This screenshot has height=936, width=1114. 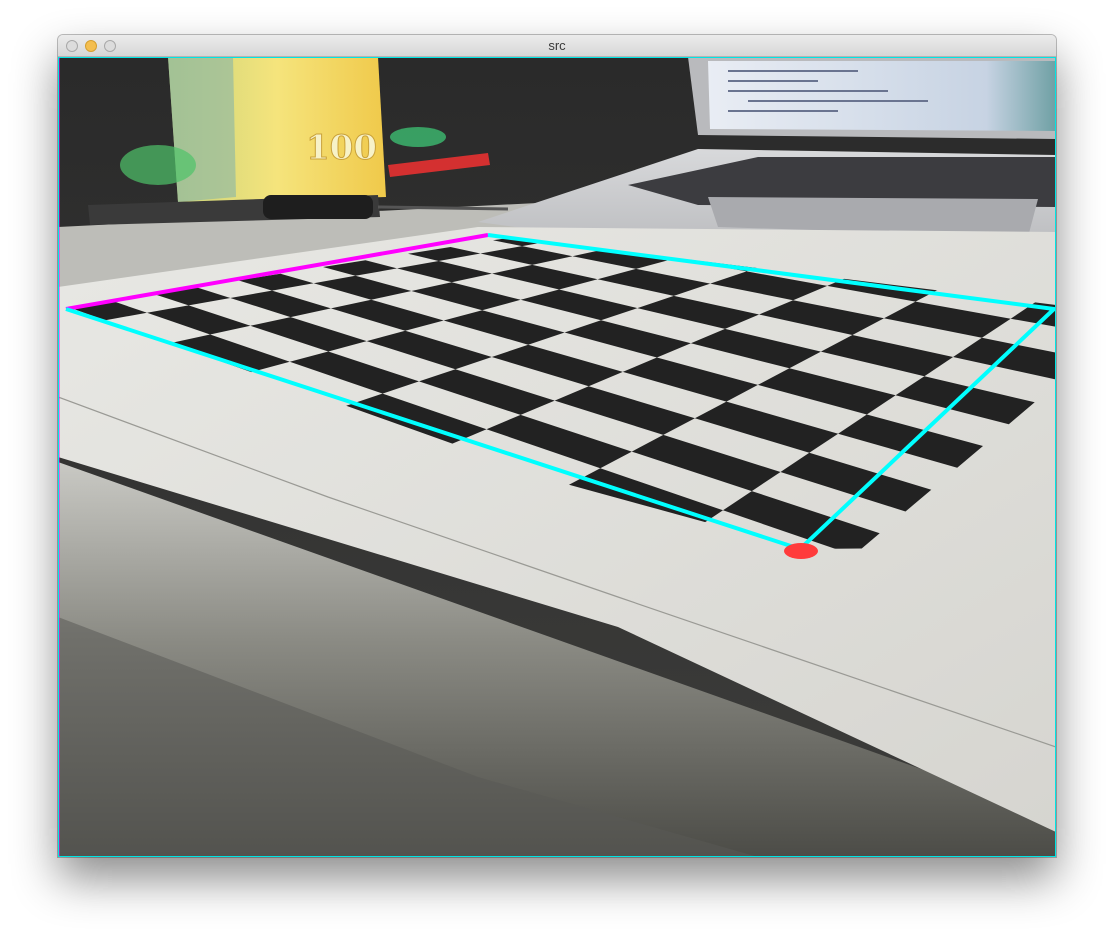 What do you see at coordinates (158, 165) in the screenshot?
I see `green-object` at bounding box center [158, 165].